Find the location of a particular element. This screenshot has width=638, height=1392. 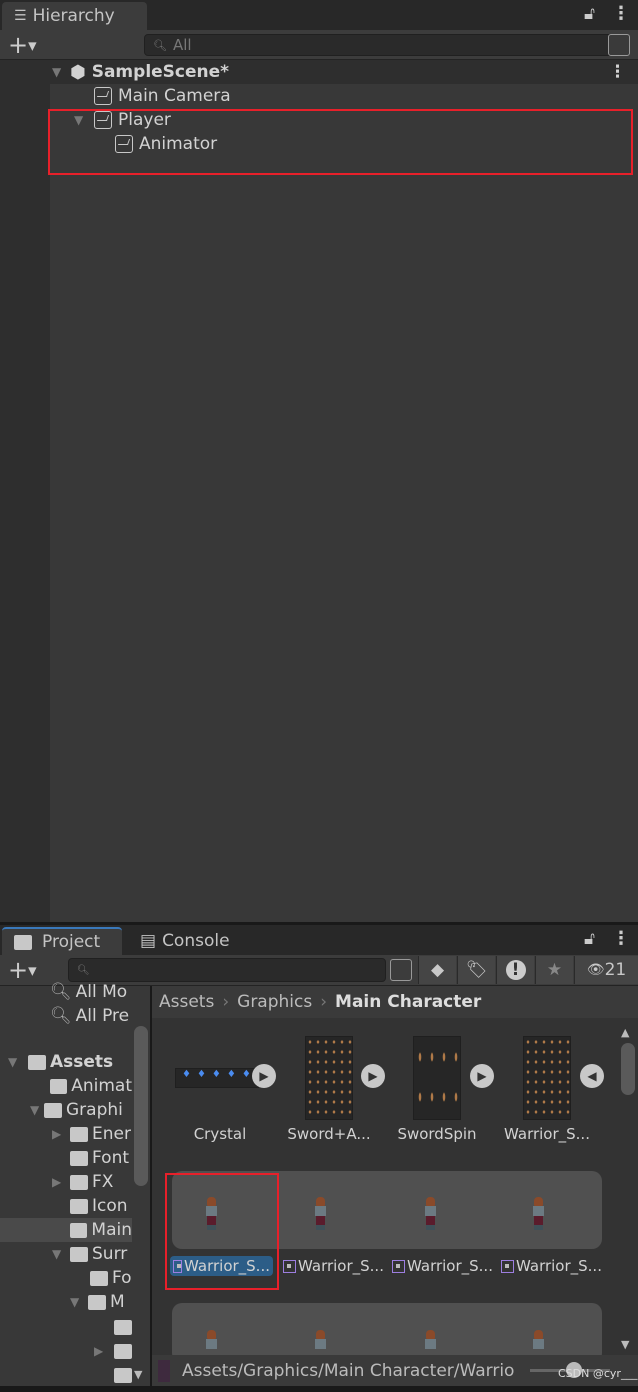

scroll-up-icon: ▲ is located at coordinates (625, 1032).